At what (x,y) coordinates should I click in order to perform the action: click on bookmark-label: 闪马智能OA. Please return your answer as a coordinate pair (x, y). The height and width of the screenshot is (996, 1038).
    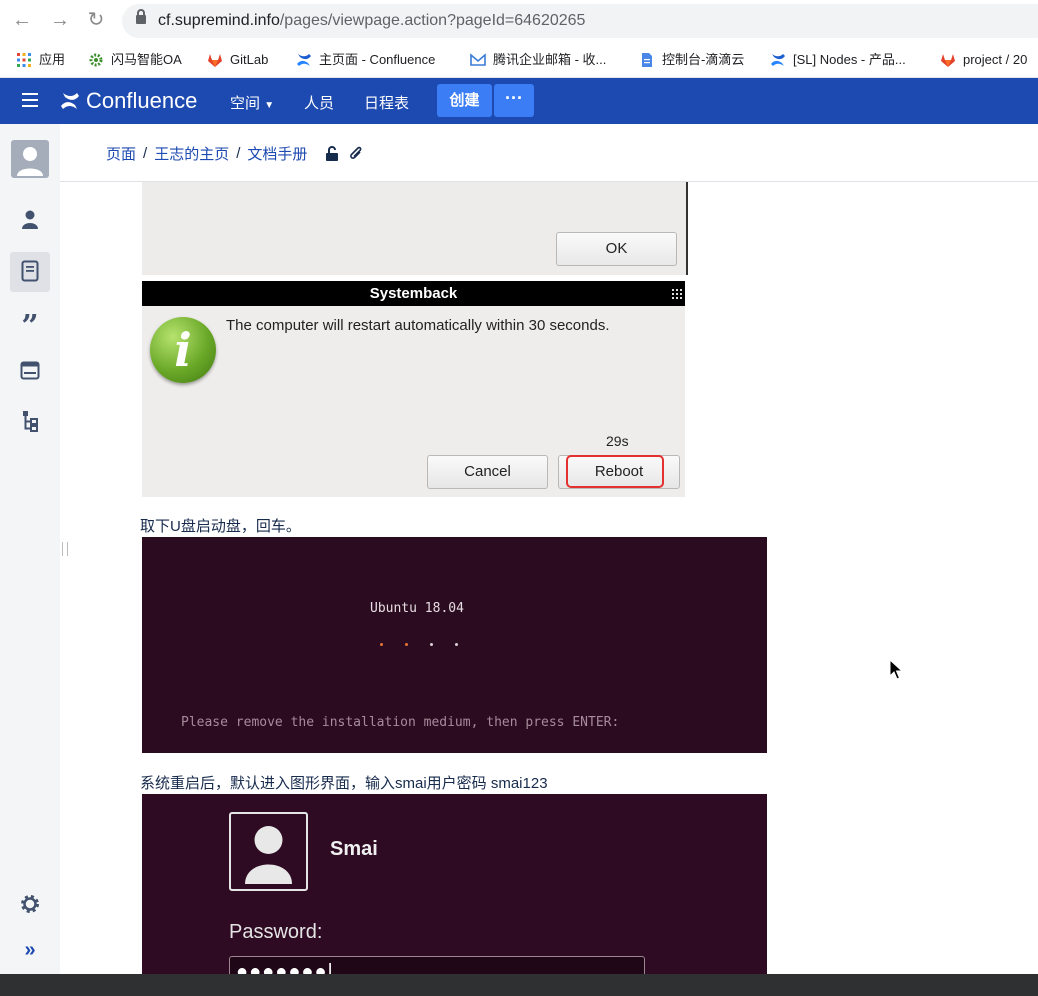
    Looking at the image, I should click on (146, 59).